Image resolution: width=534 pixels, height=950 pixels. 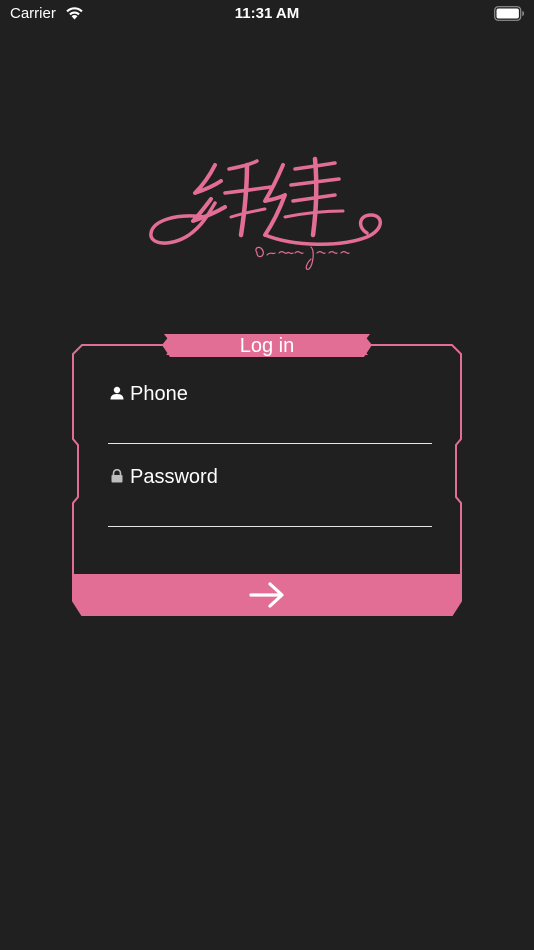 I want to click on battery-icon, so click(x=509, y=13).